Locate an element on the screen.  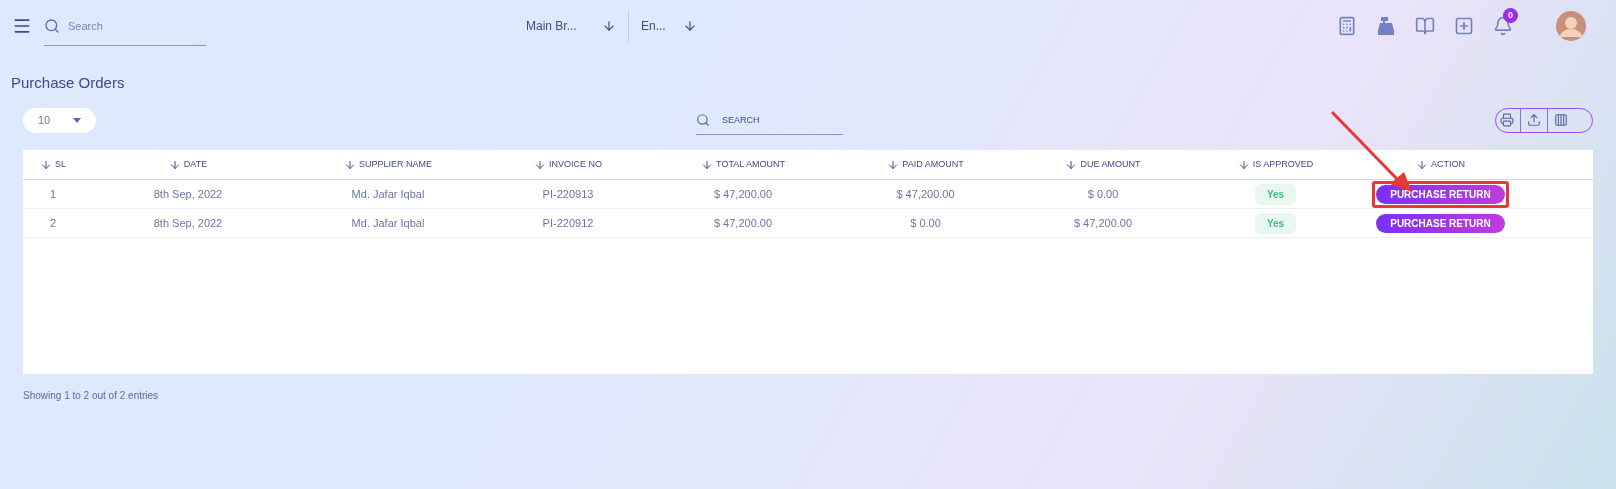
column-header: DATE is located at coordinates (195, 164).